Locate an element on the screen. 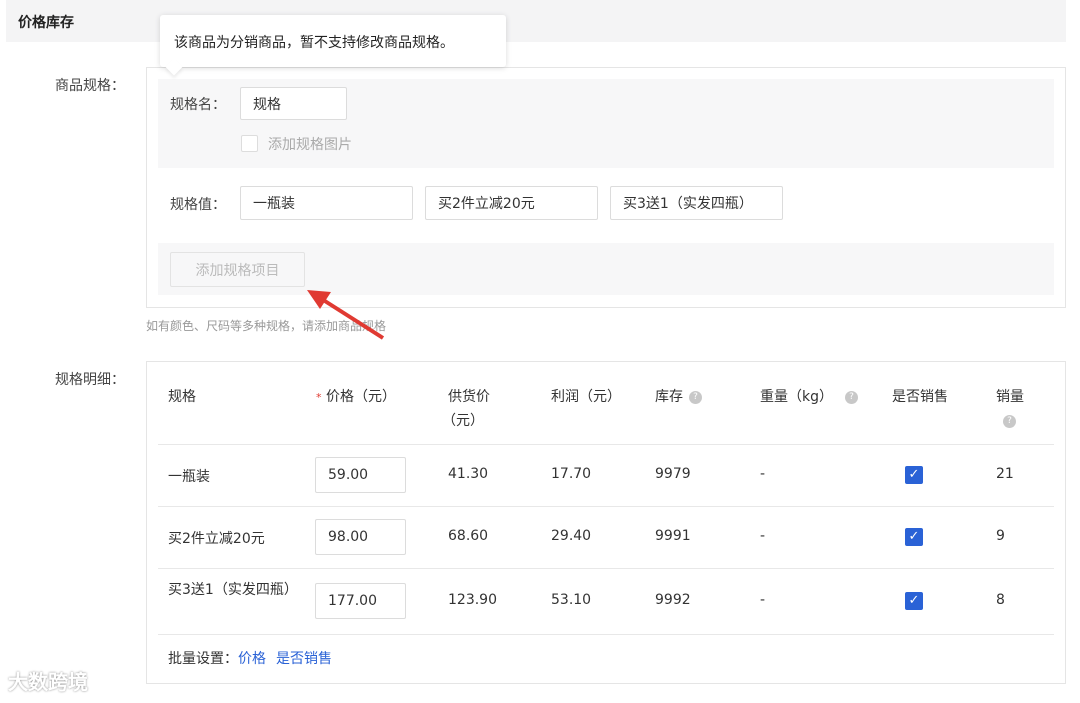 This screenshot has width=1080, height=703. row-profit: 53.10 is located at coordinates (571, 600).